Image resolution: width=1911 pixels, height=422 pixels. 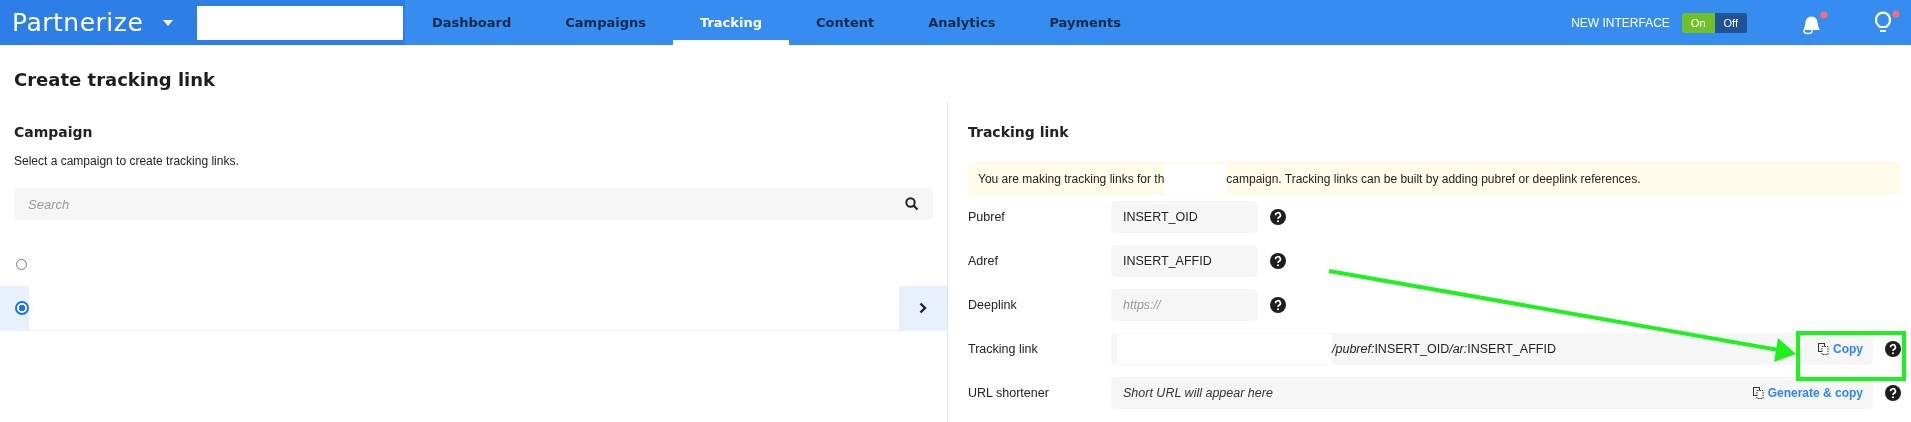 I want to click on nav-tab: Dashboard, so click(x=472, y=22).